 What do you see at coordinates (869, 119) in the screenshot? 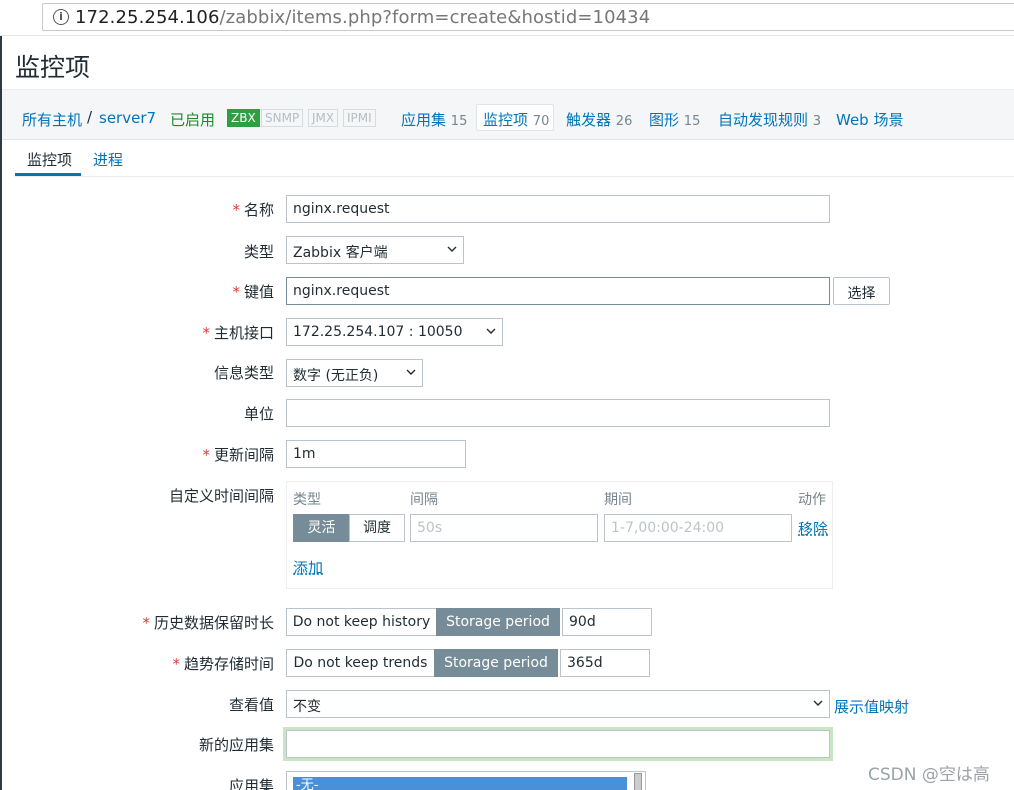
I see `nav-web-scenarios: Web 场景` at bounding box center [869, 119].